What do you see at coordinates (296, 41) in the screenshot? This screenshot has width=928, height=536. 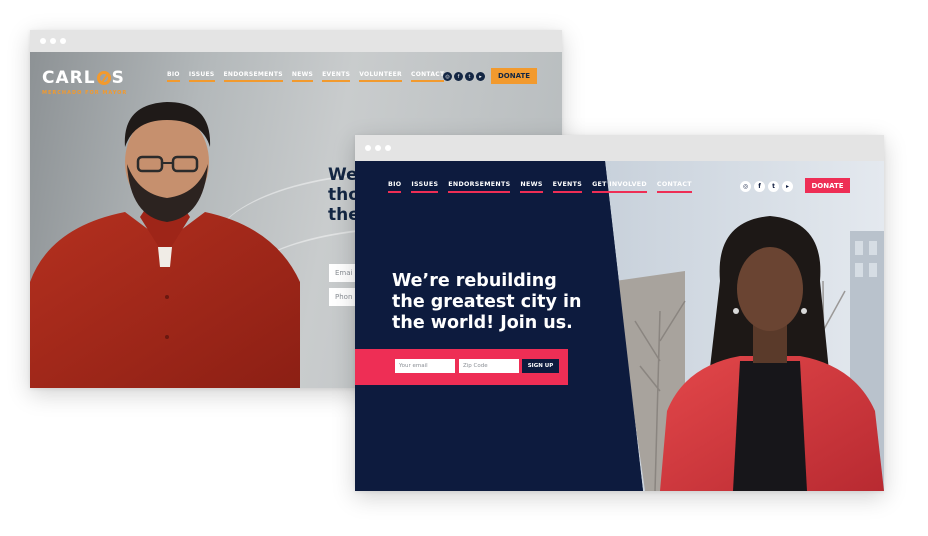 I see `back-window-titlebar` at bounding box center [296, 41].